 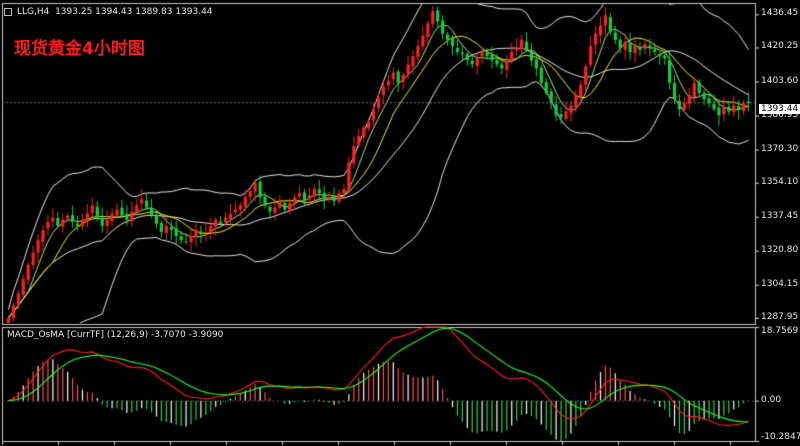 What do you see at coordinates (779, 109) in the screenshot?
I see `current-price-tag: 1393.44` at bounding box center [779, 109].